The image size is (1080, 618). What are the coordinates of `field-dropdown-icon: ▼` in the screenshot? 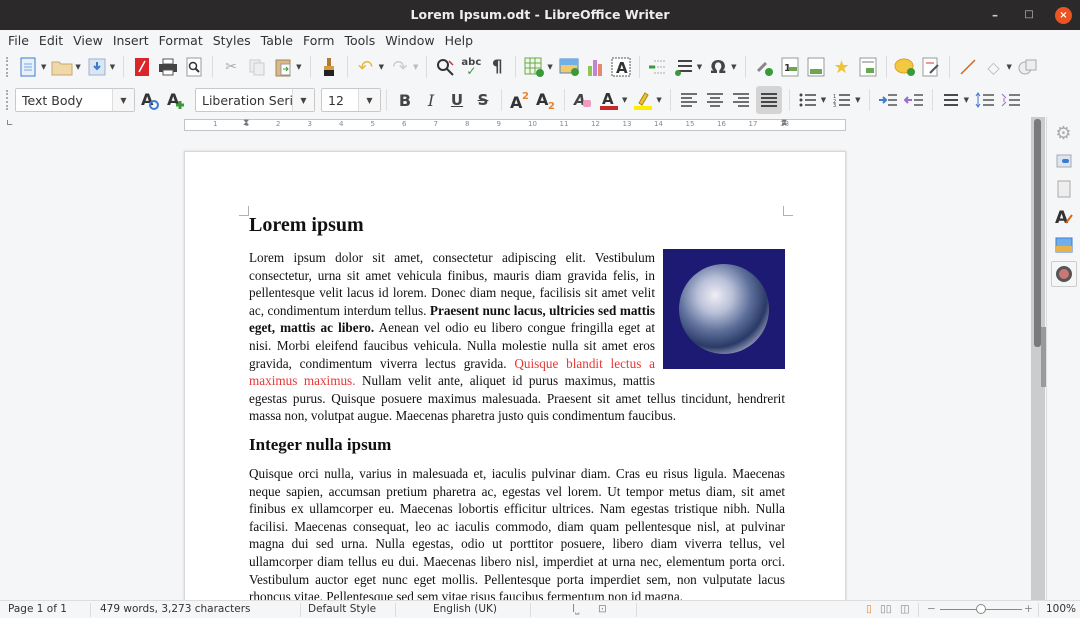 It's located at (699, 67).